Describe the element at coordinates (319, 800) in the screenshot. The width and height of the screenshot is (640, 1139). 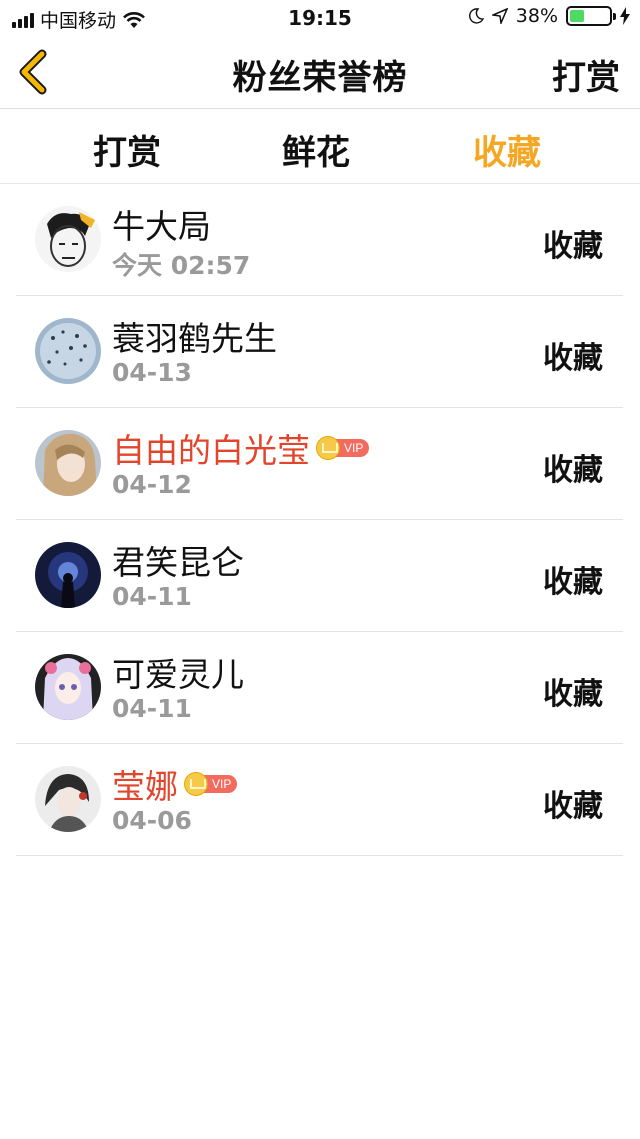
I see `list-item: 莹娜 VIP 04-06 收藏` at that location.